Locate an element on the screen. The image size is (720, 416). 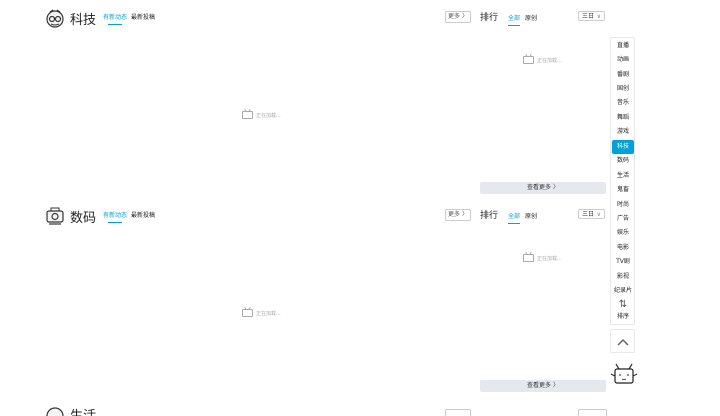
nav-item-documentary: 纪录片 is located at coordinates (623, 291).